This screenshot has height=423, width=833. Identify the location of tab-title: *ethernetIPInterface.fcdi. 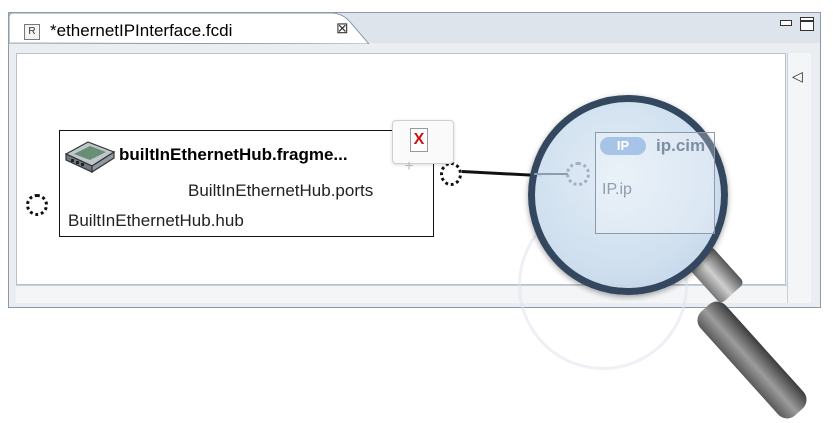
(141, 31).